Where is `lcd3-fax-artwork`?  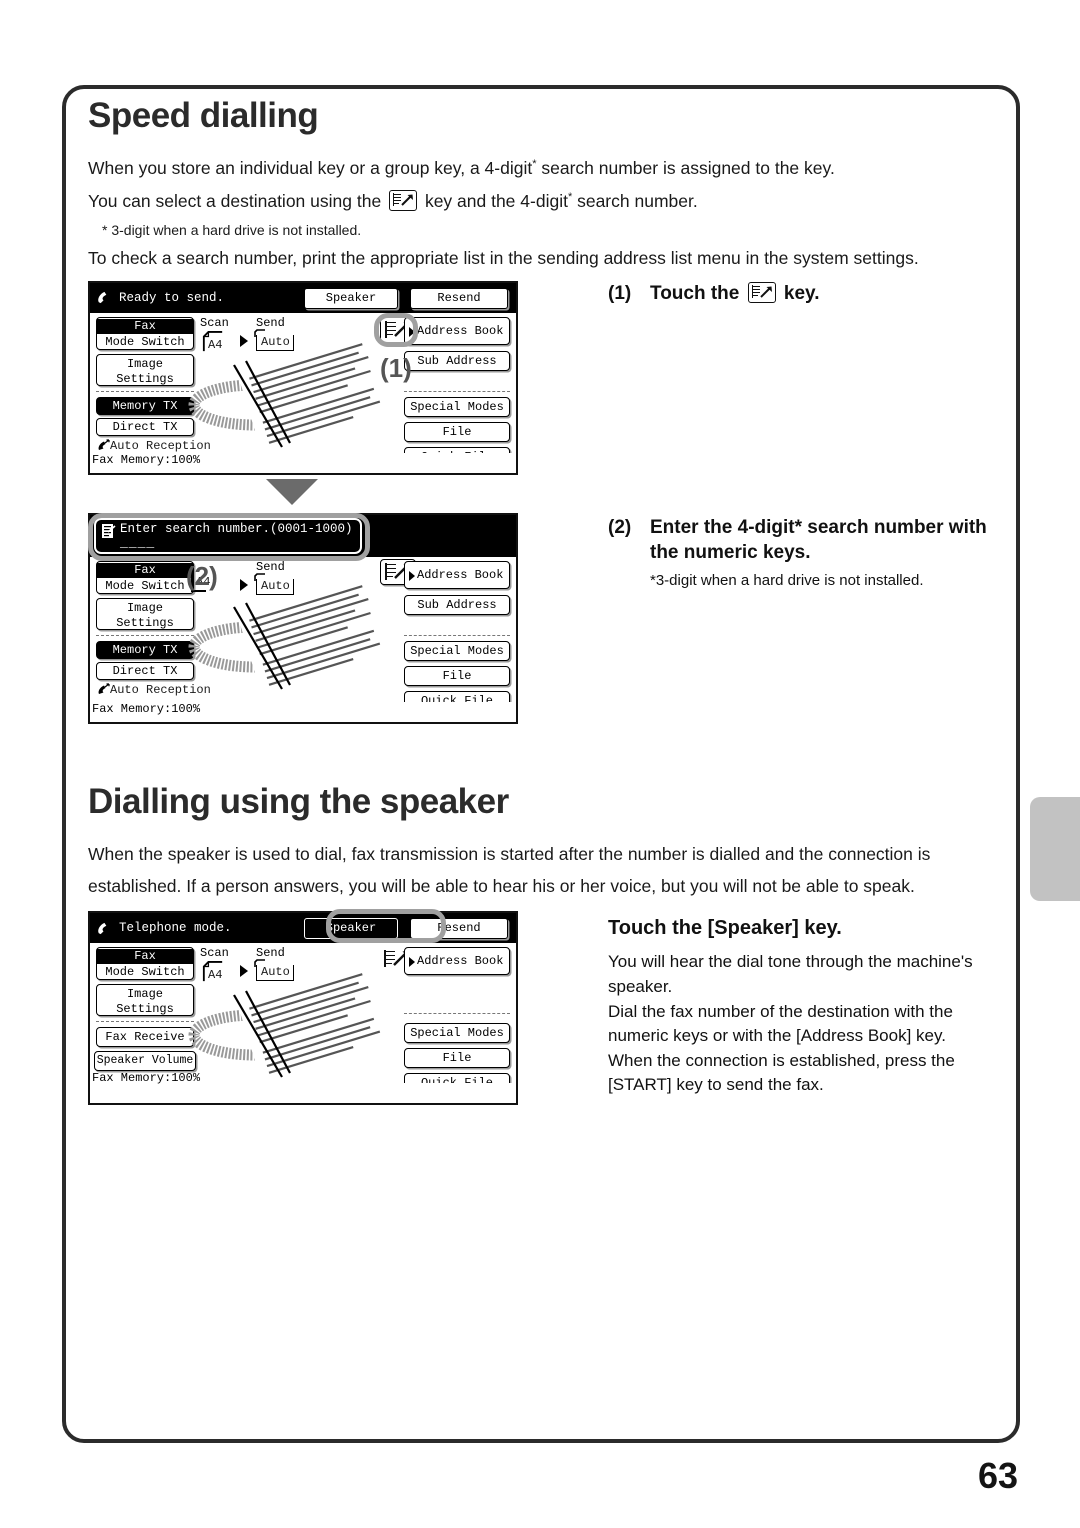
lcd3-fax-artwork is located at coordinates (291, 1028).